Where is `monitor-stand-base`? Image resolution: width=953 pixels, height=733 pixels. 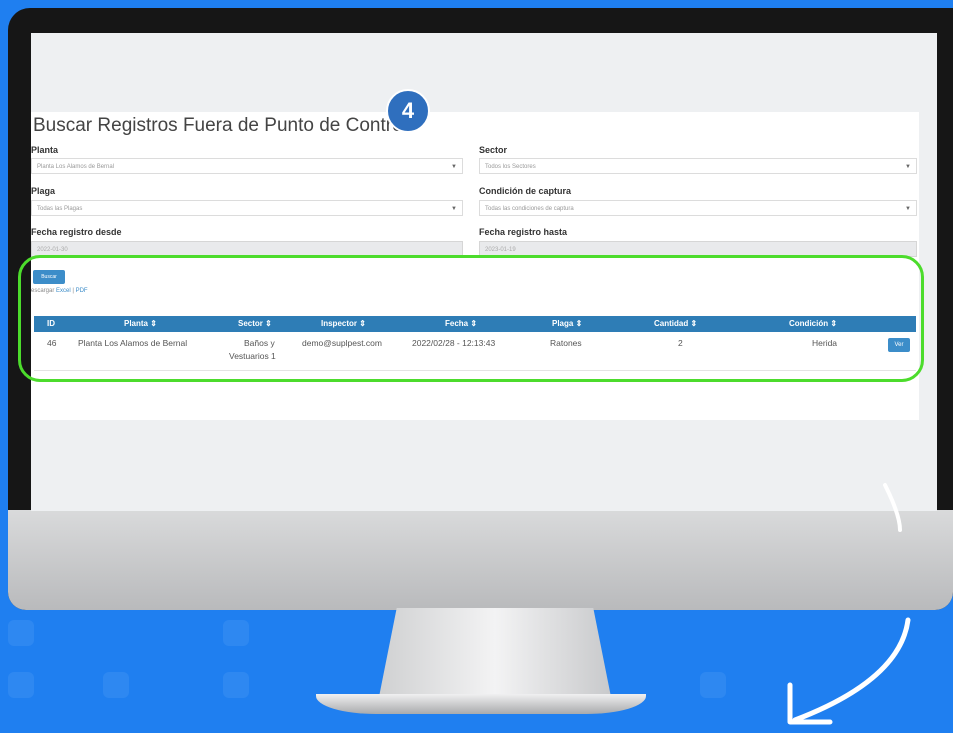 monitor-stand-base is located at coordinates (481, 704).